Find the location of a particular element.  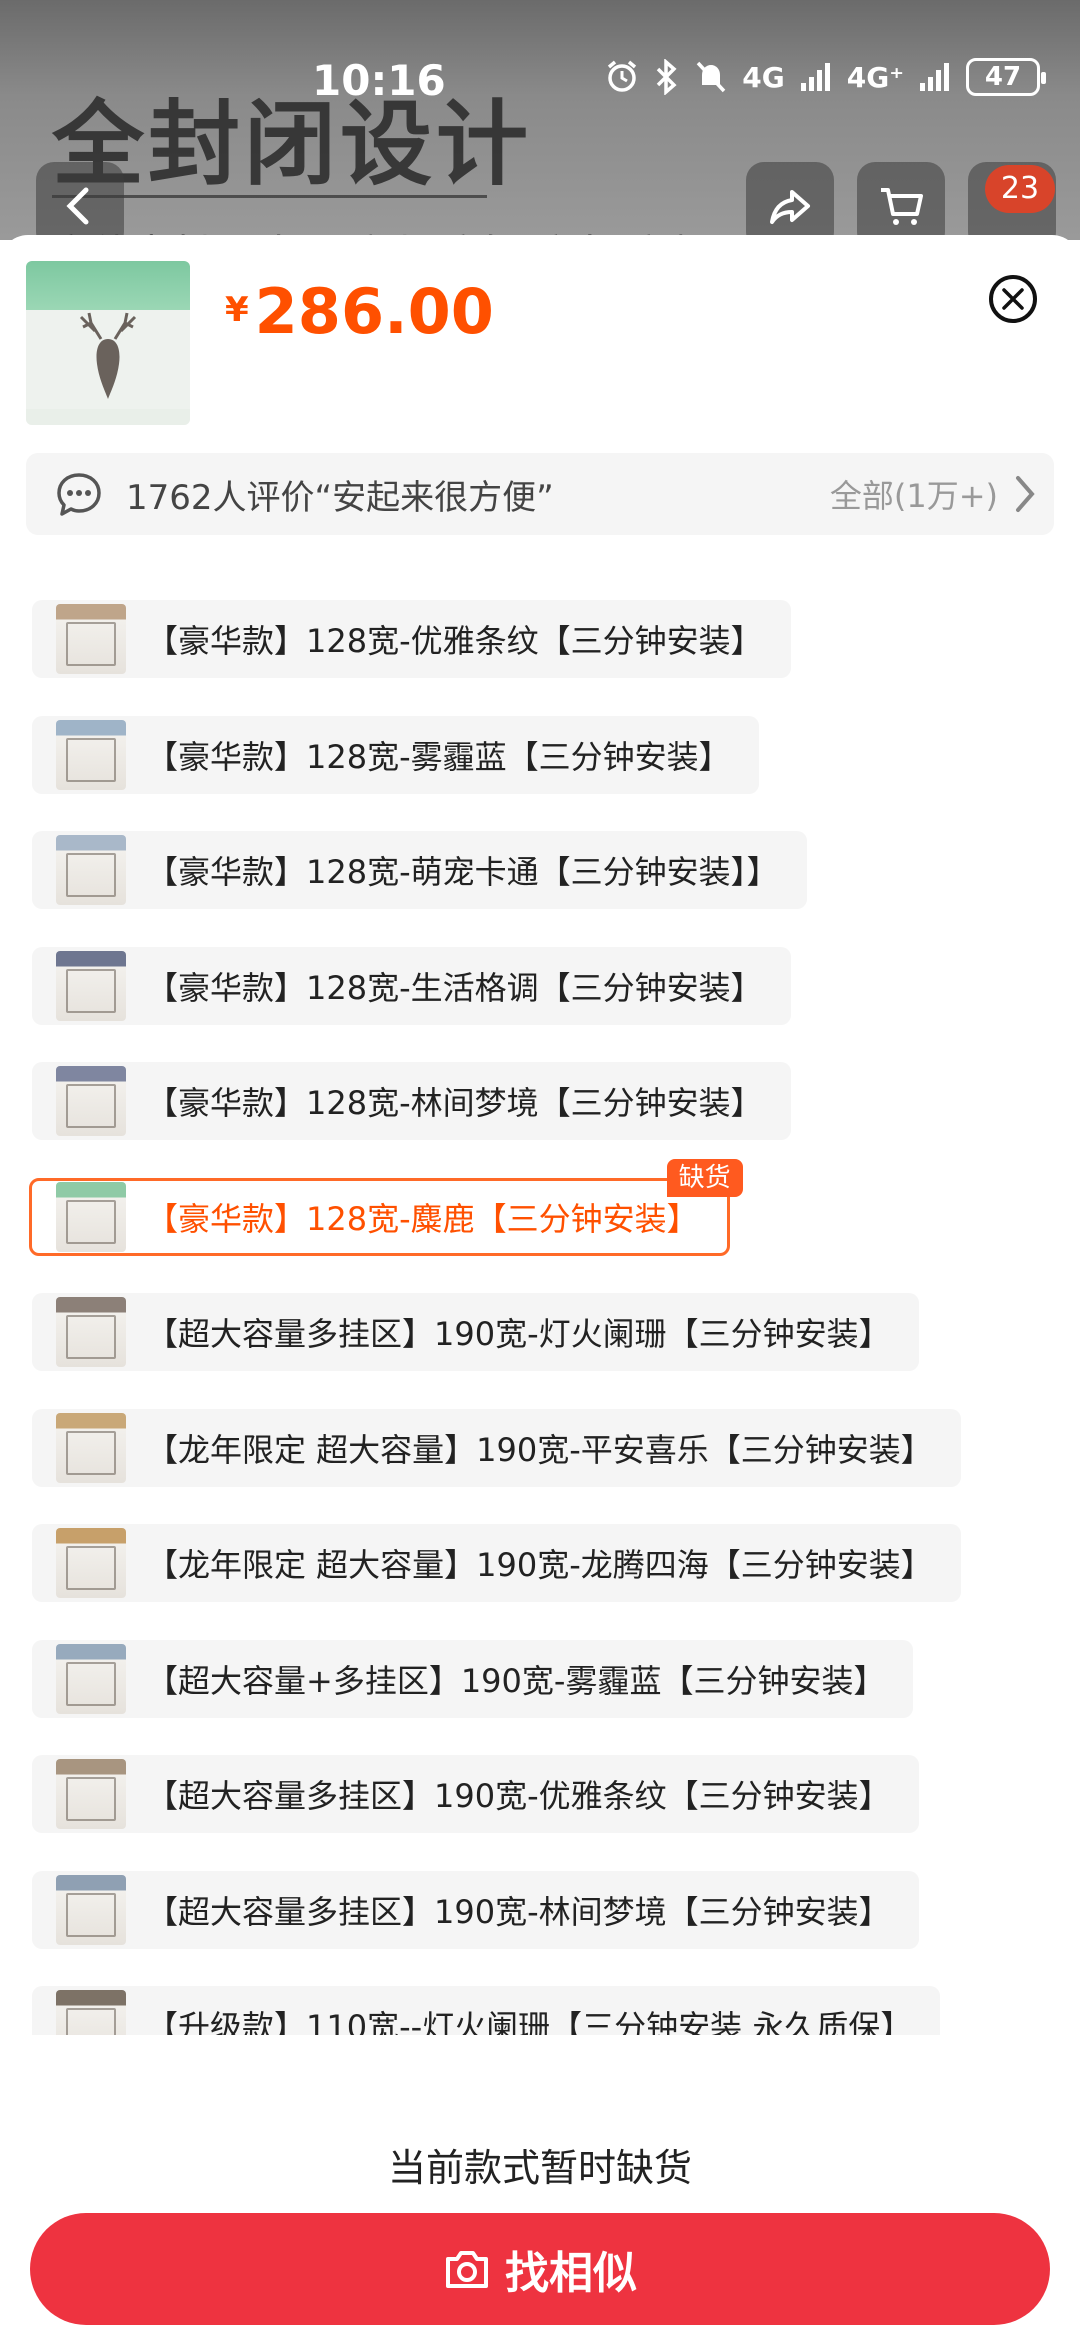

signal-label-2: 4G⁺ is located at coordinates (875, 77).